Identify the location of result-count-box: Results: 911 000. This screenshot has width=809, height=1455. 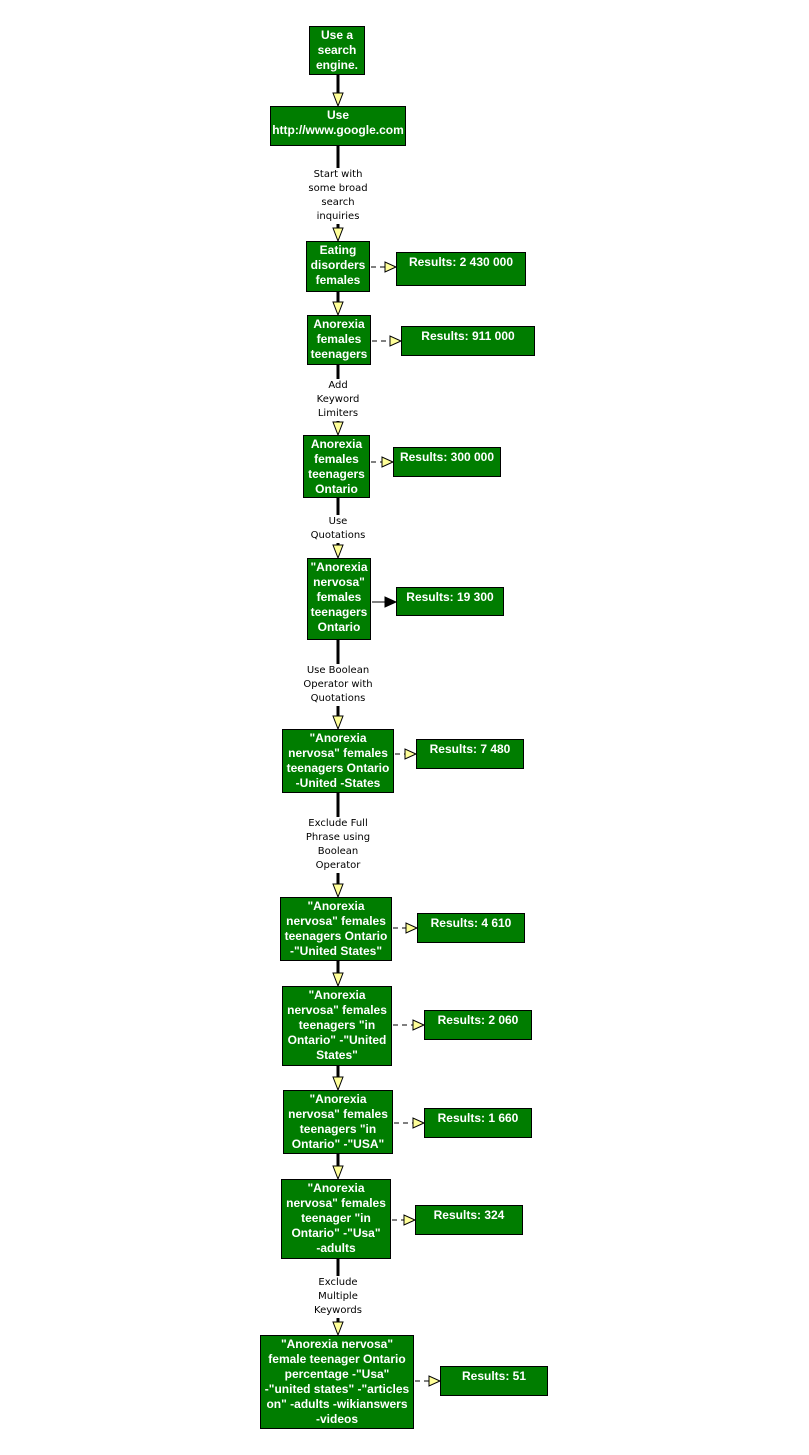
(468, 341).